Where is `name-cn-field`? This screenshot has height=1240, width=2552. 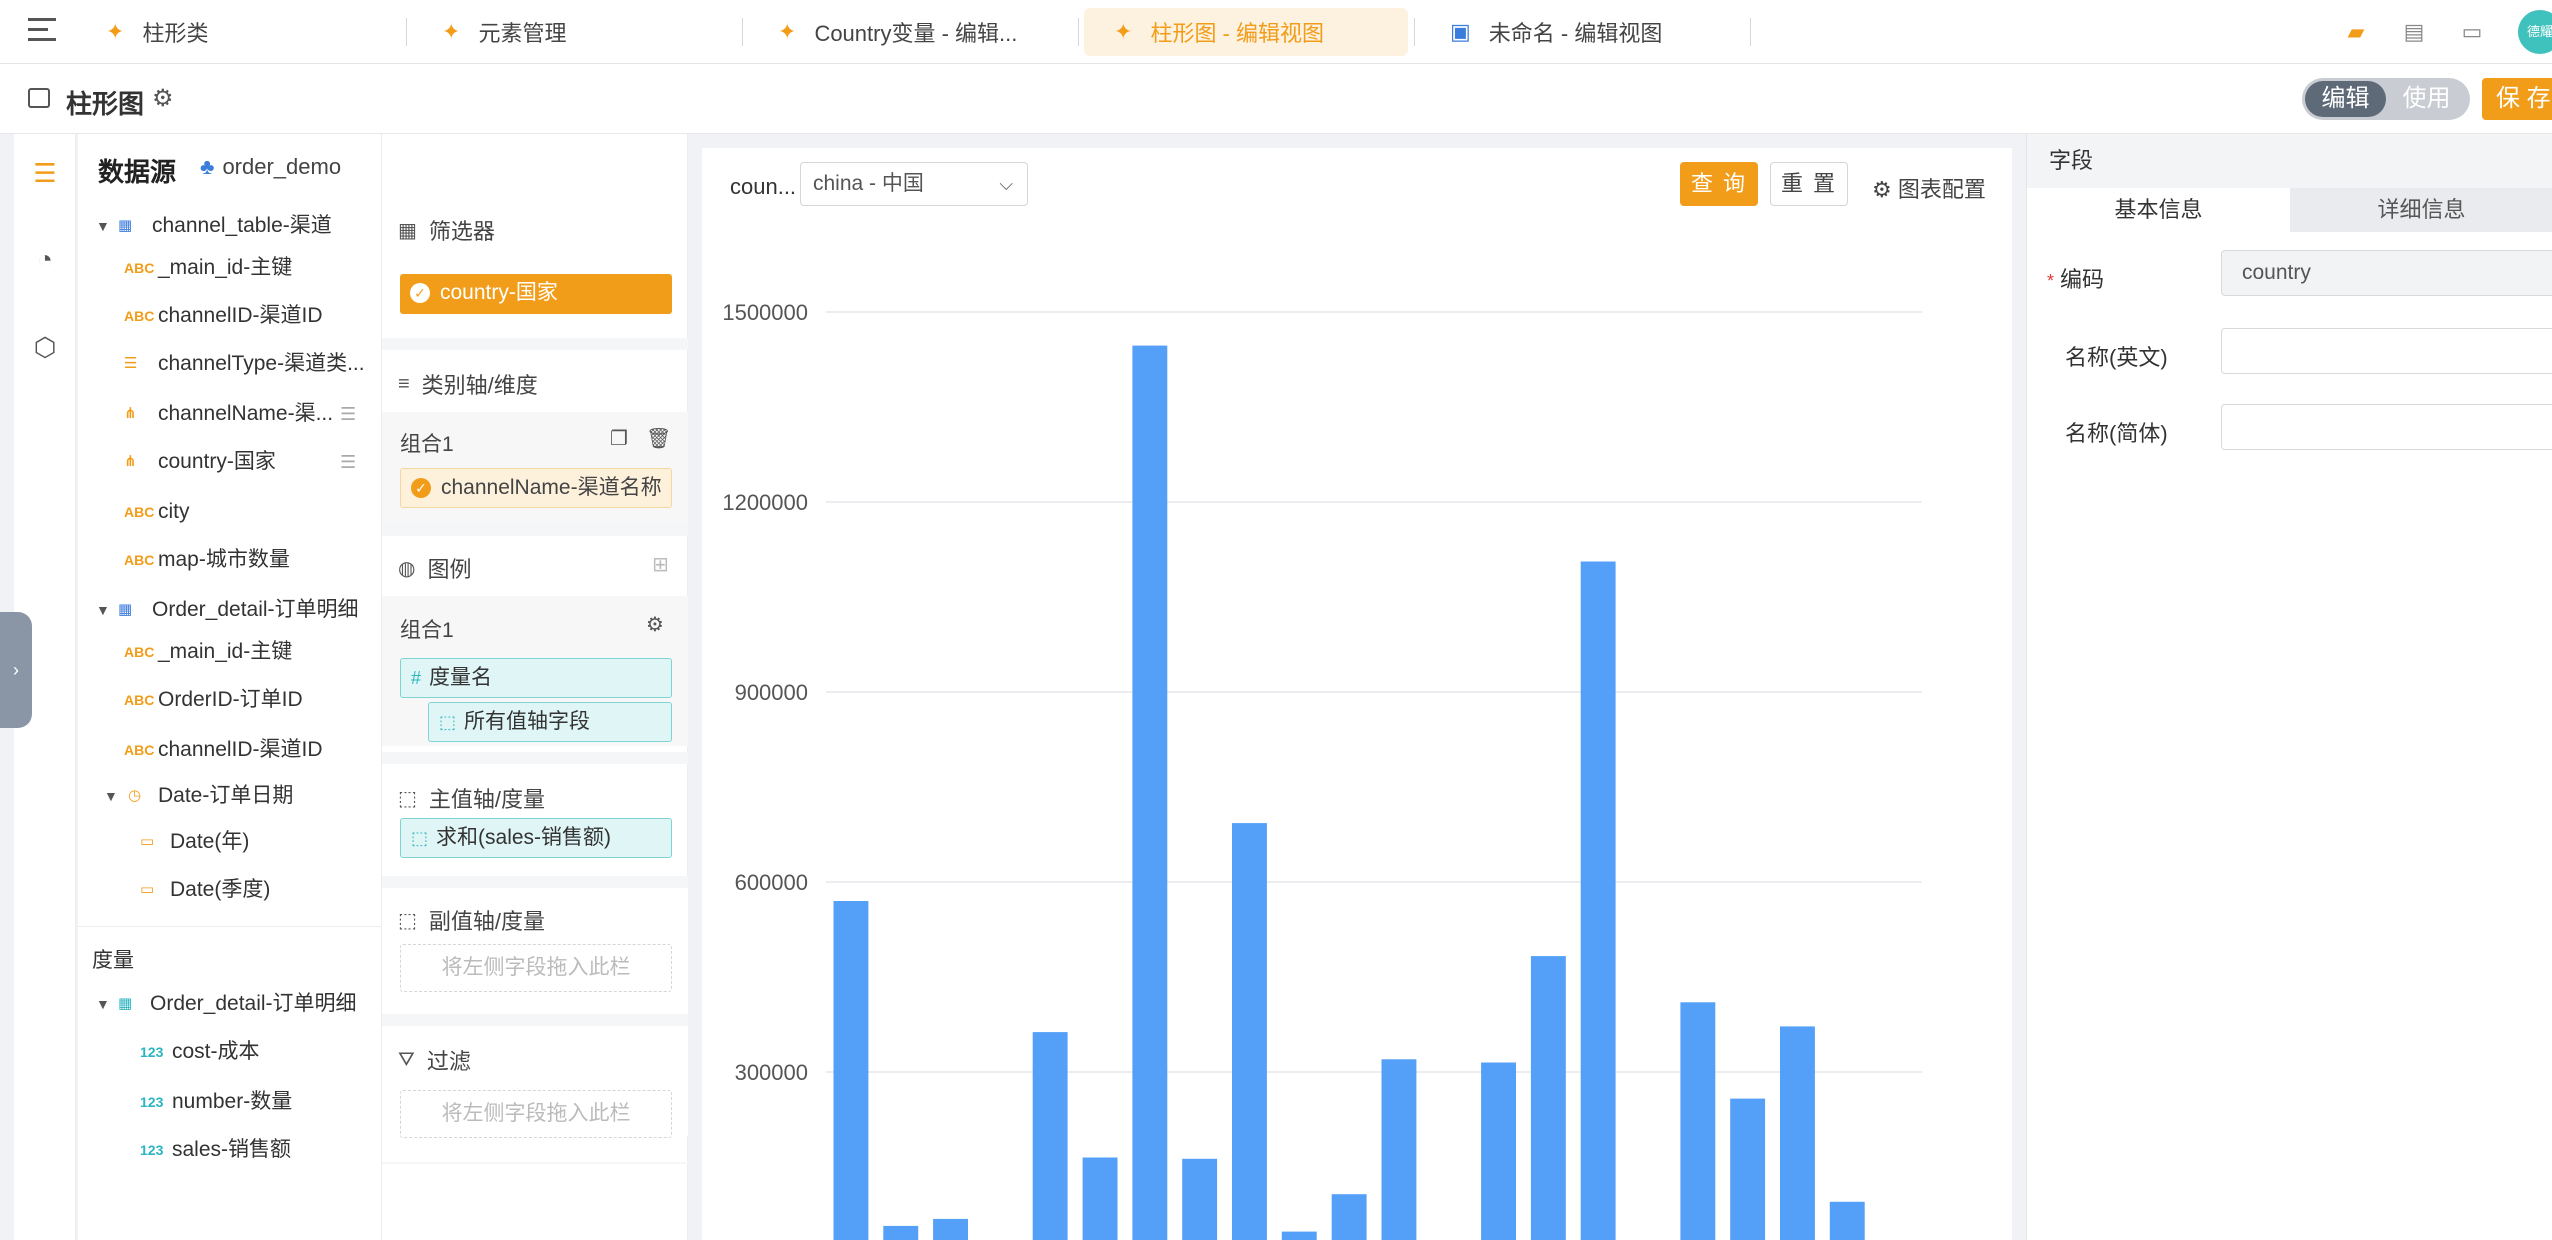 name-cn-field is located at coordinates (2386, 427).